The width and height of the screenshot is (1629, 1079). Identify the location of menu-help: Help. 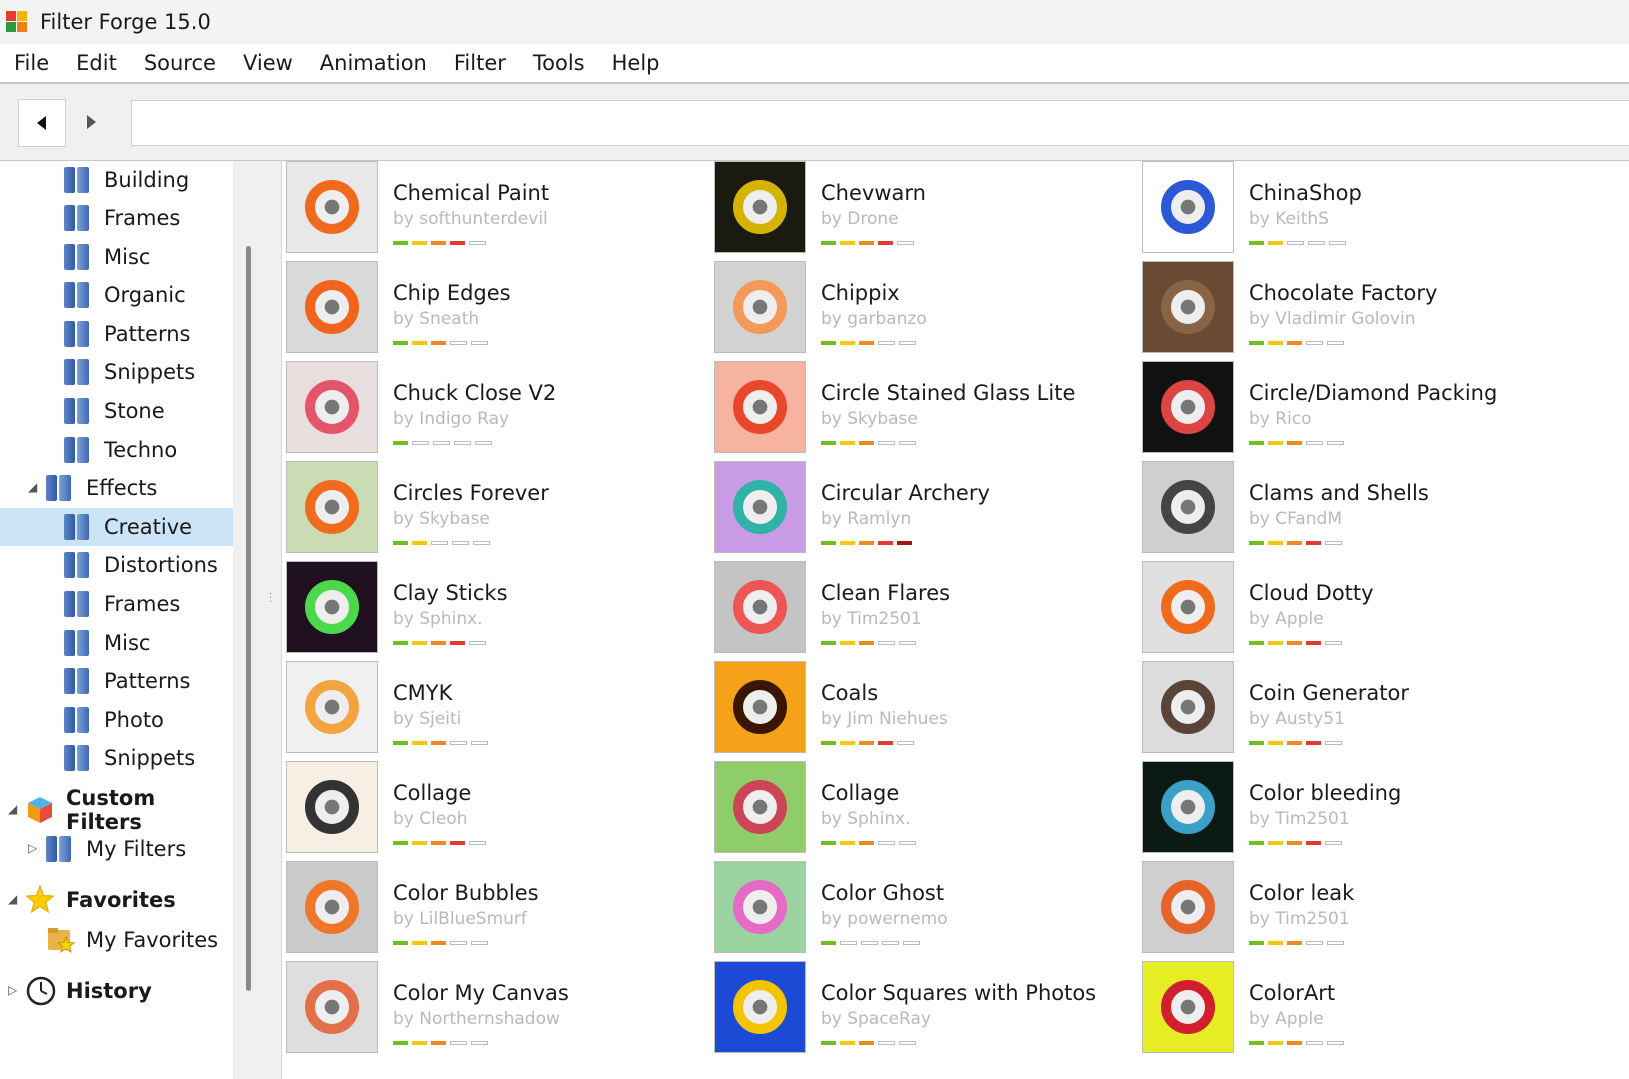
(636, 63).